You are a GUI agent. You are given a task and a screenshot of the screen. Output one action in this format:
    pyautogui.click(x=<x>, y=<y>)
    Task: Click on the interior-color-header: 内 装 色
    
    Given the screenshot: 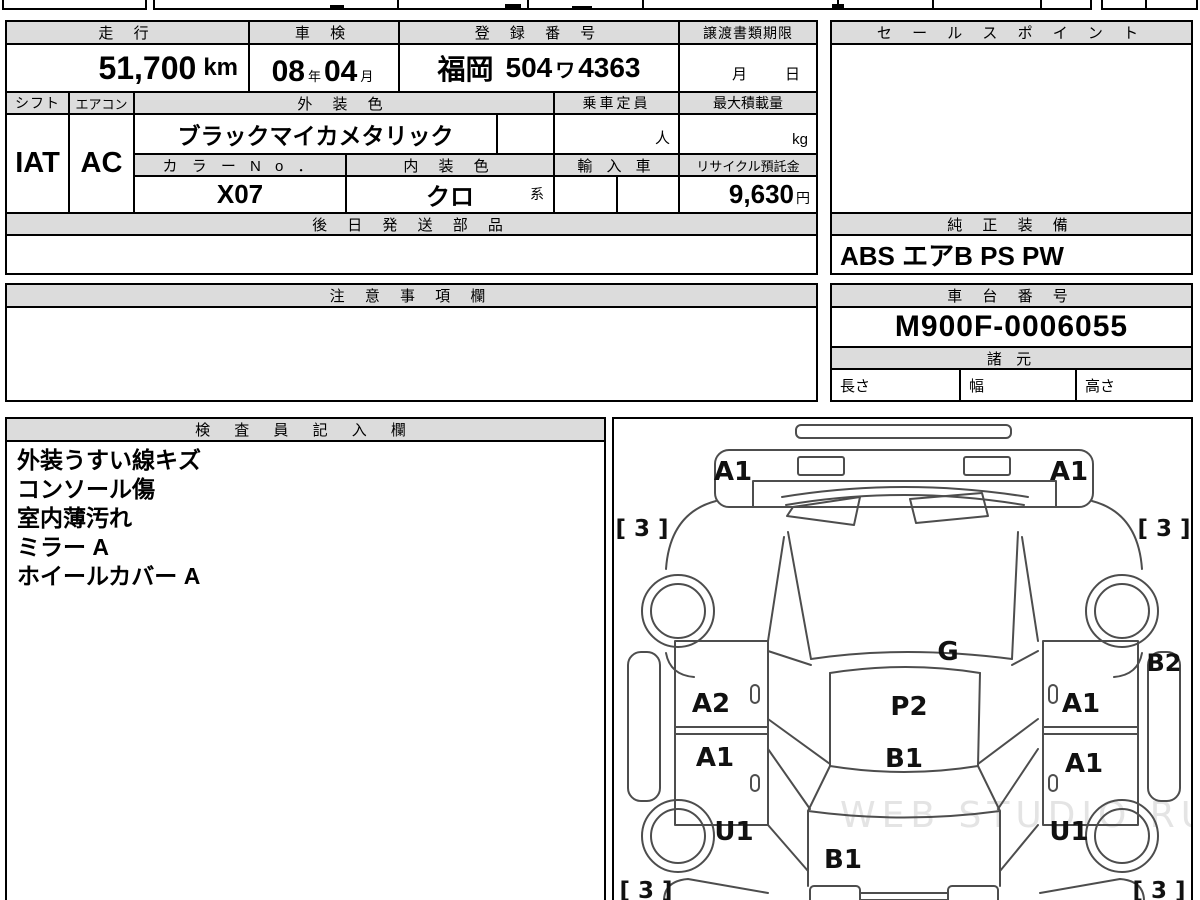 What is the action you would take?
    pyautogui.click(x=450, y=165)
    